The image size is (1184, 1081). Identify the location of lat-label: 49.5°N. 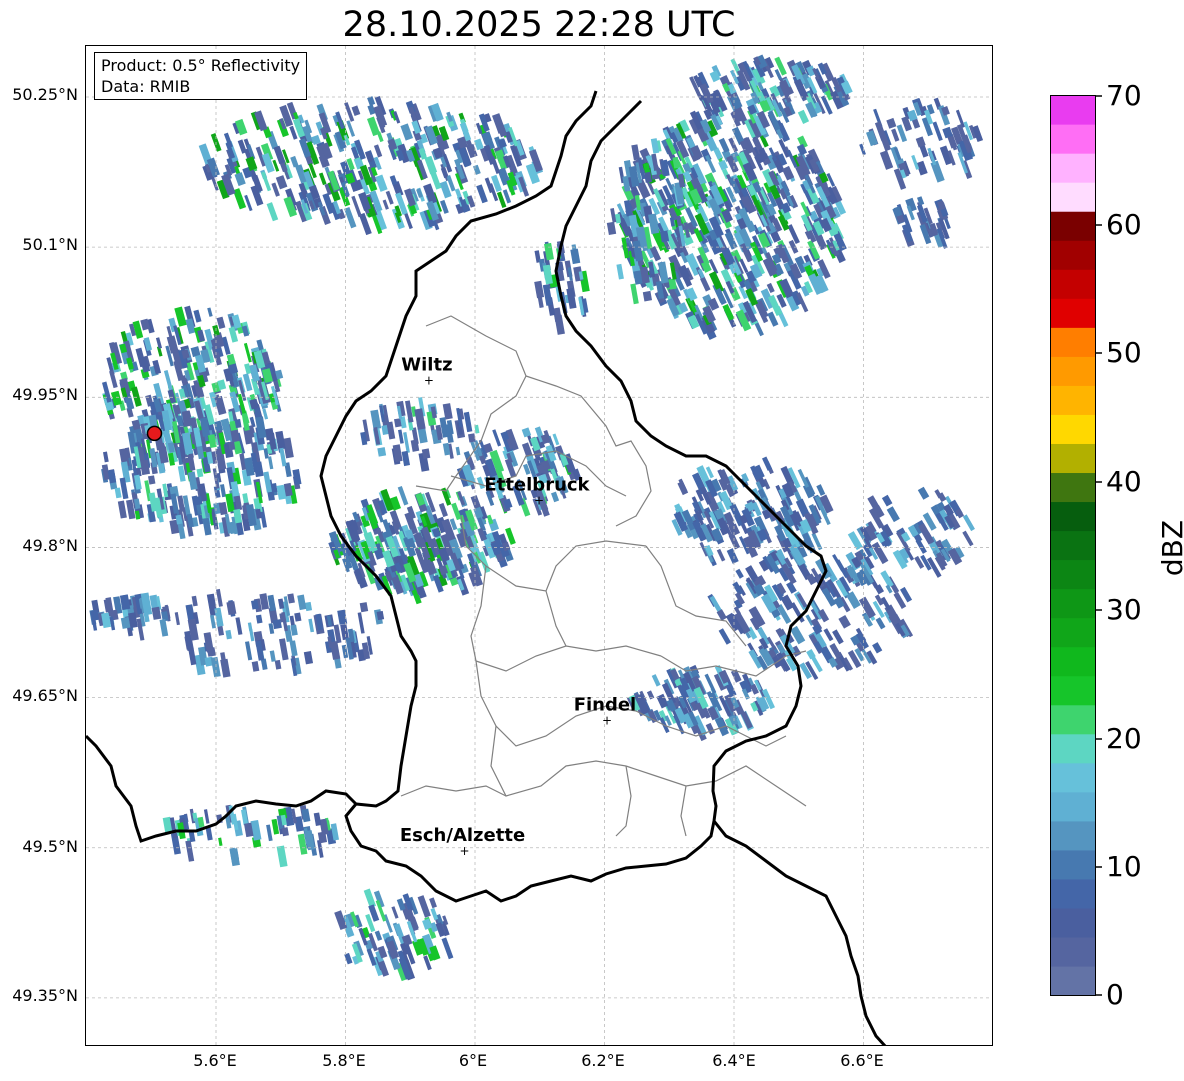
(50, 846).